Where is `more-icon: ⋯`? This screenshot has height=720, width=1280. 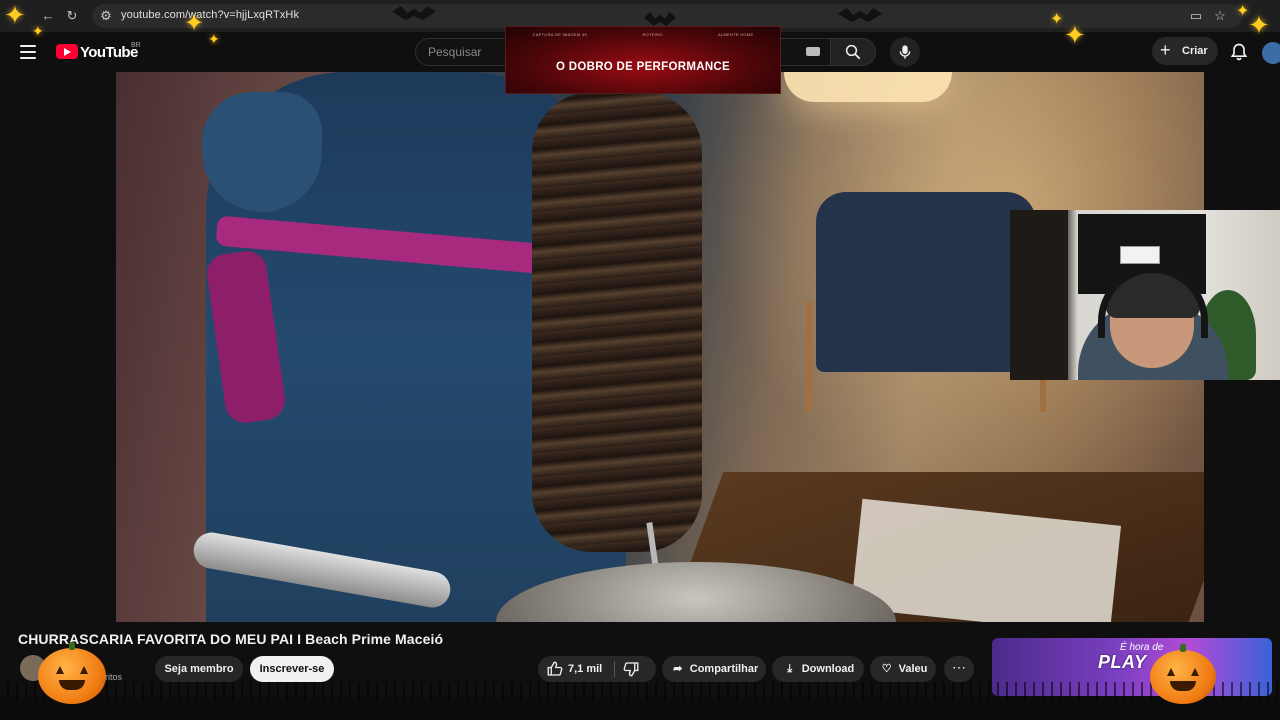
more-icon: ⋯ is located at coordinates (959, 669).